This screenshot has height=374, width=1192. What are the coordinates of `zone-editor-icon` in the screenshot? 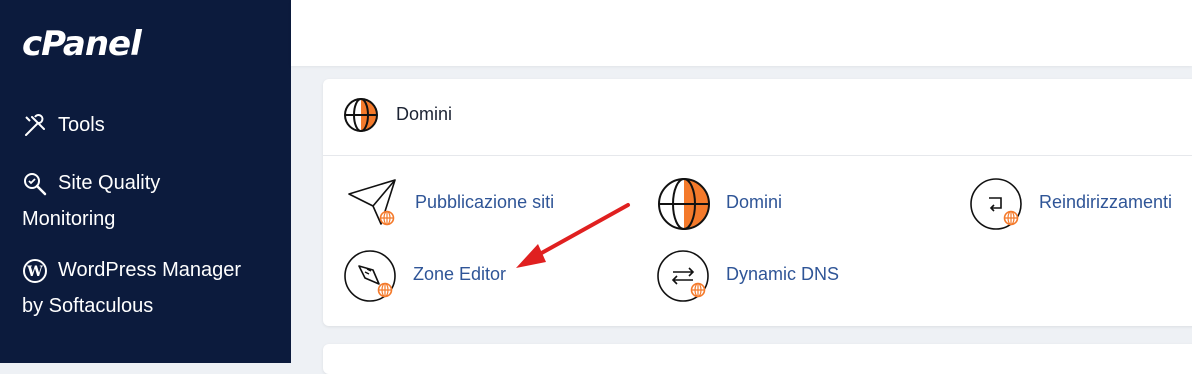 It's located at (370, 276).